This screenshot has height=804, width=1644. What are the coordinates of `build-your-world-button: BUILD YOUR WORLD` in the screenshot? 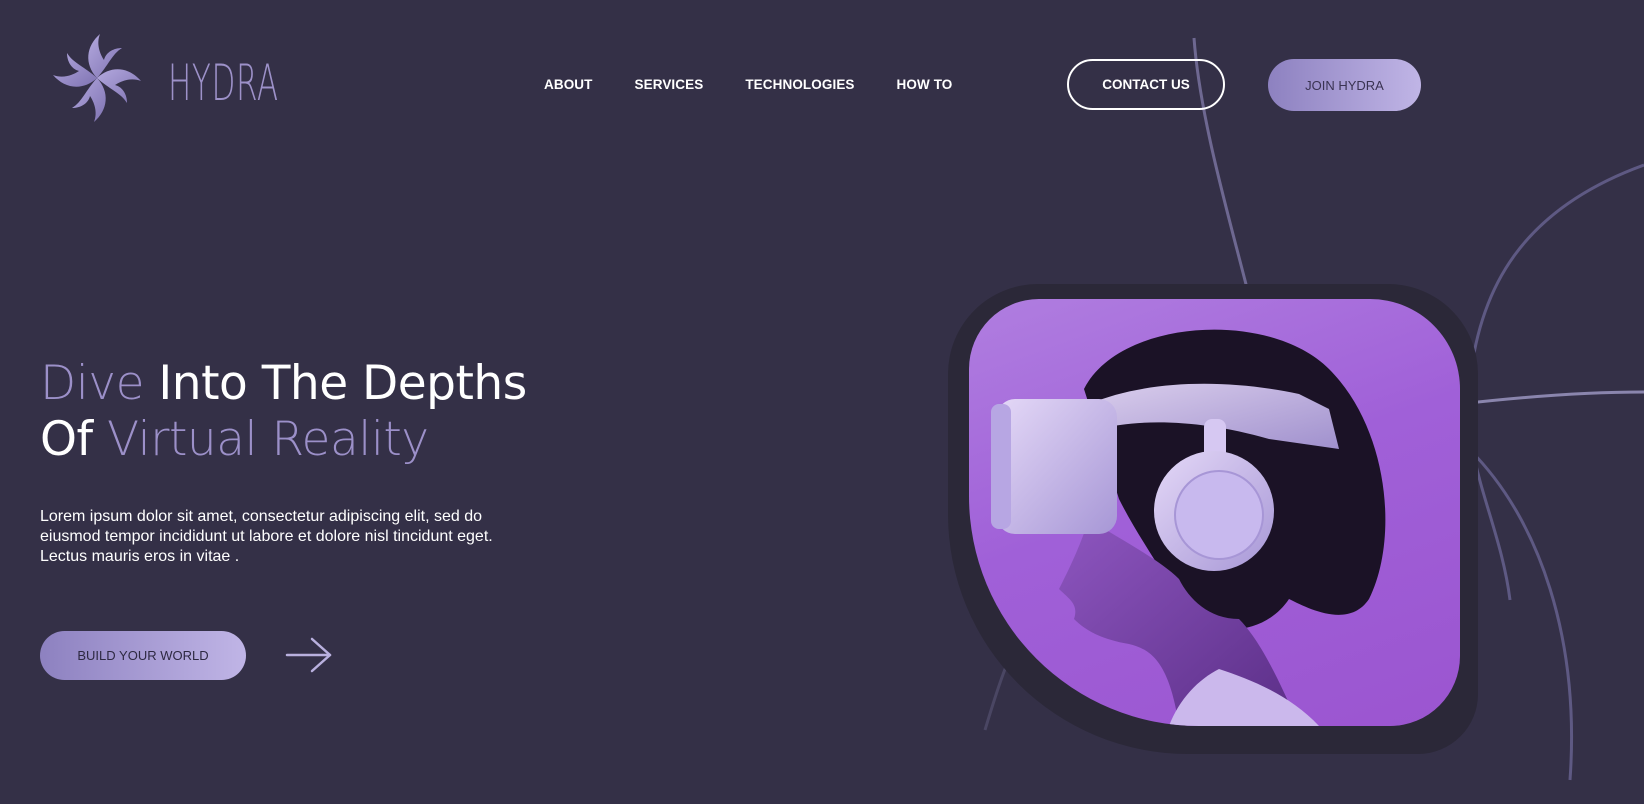 It's located at (143, 655).